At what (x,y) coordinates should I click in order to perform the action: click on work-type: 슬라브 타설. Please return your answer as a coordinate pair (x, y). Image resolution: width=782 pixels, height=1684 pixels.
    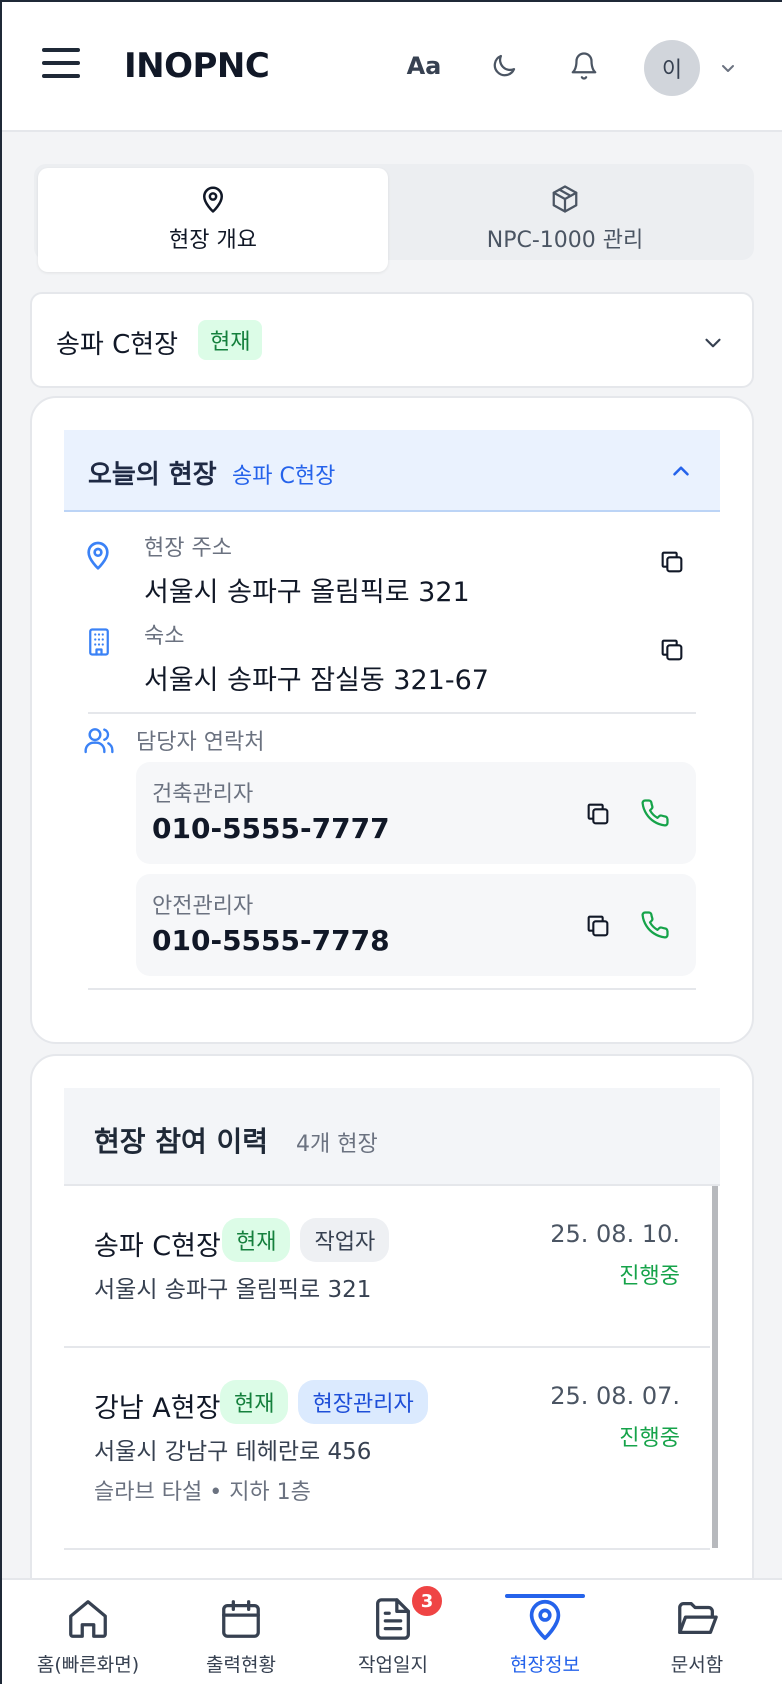
    Looking at the image, I should click on (148, 1492).